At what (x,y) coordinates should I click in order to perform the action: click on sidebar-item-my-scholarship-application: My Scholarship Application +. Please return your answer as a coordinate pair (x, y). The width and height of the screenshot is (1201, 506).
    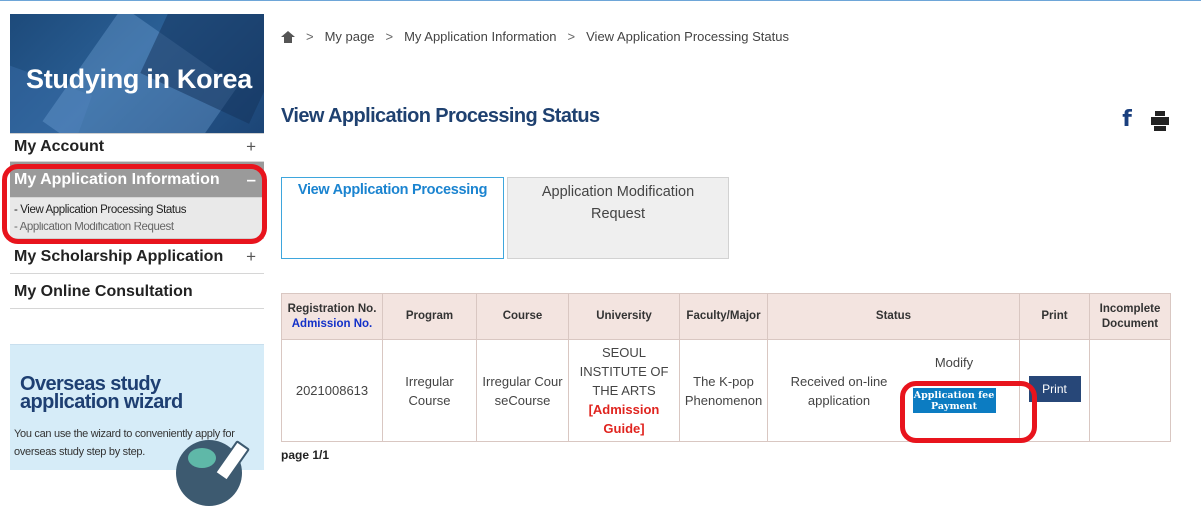
    Looking at the image, I should click on (137, 256).